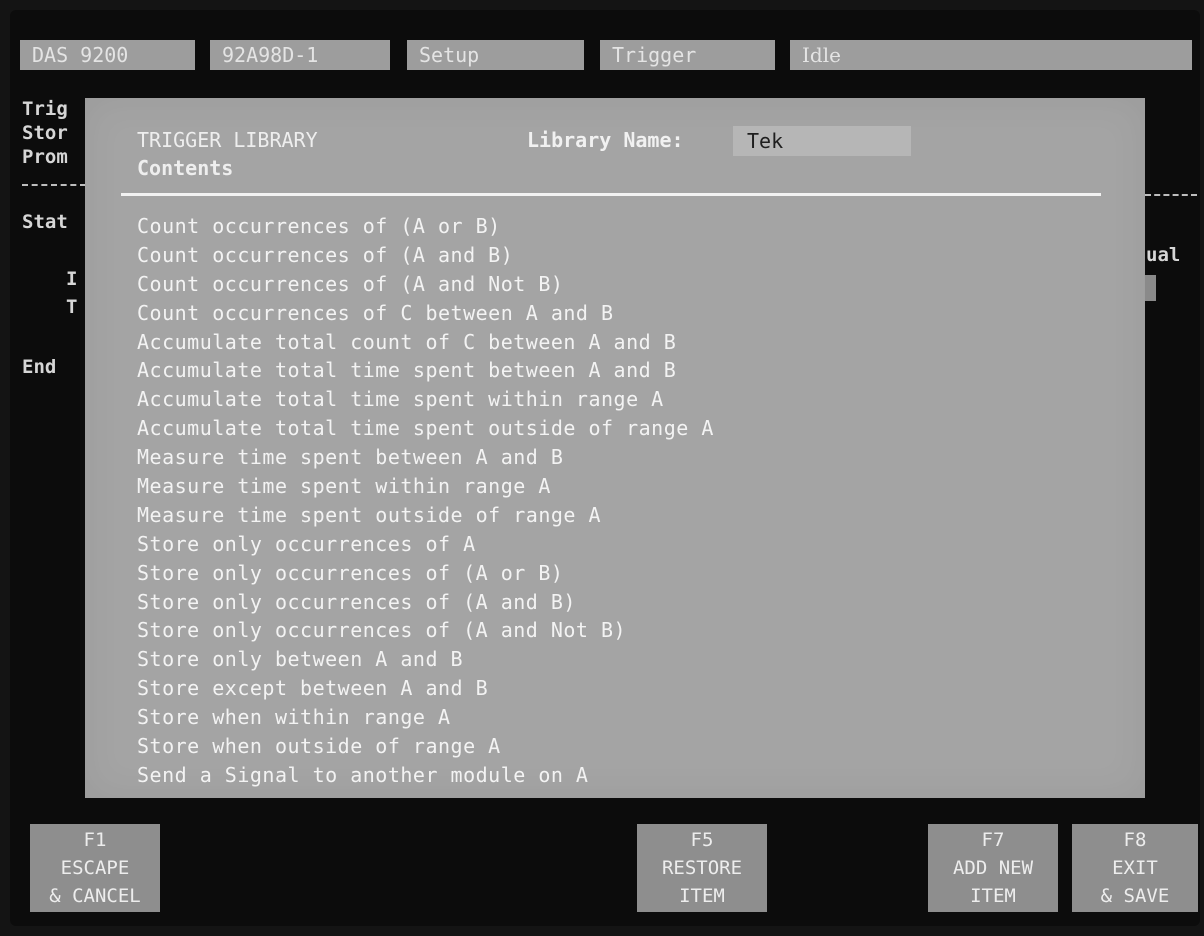  I want to click on library-item: Store only occurrences of (A or B), so click(425, 573).